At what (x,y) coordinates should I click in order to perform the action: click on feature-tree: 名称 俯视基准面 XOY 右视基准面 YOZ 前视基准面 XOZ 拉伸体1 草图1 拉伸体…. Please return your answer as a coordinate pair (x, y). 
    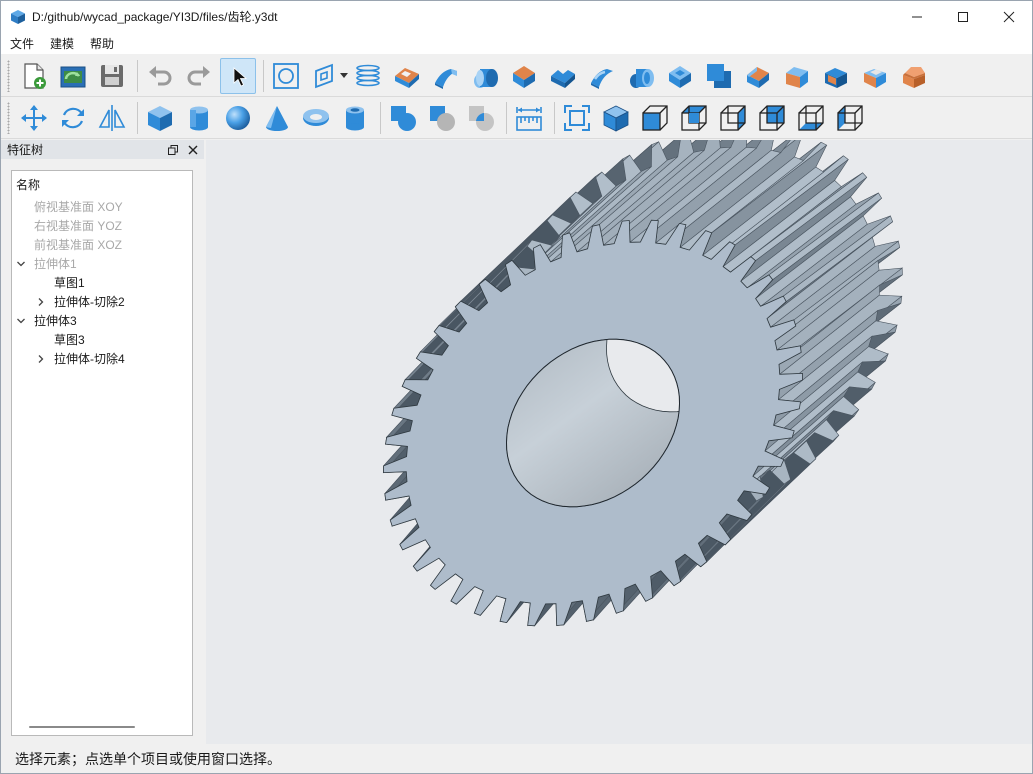
    Looking at the image, I should click on (102, 453).